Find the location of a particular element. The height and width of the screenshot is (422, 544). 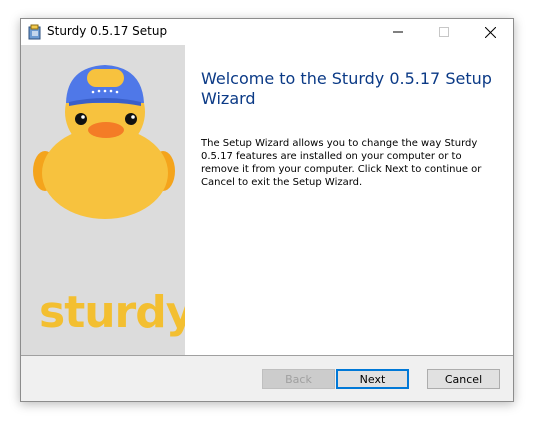

duck-mascot is located at coordinates (104, 142).